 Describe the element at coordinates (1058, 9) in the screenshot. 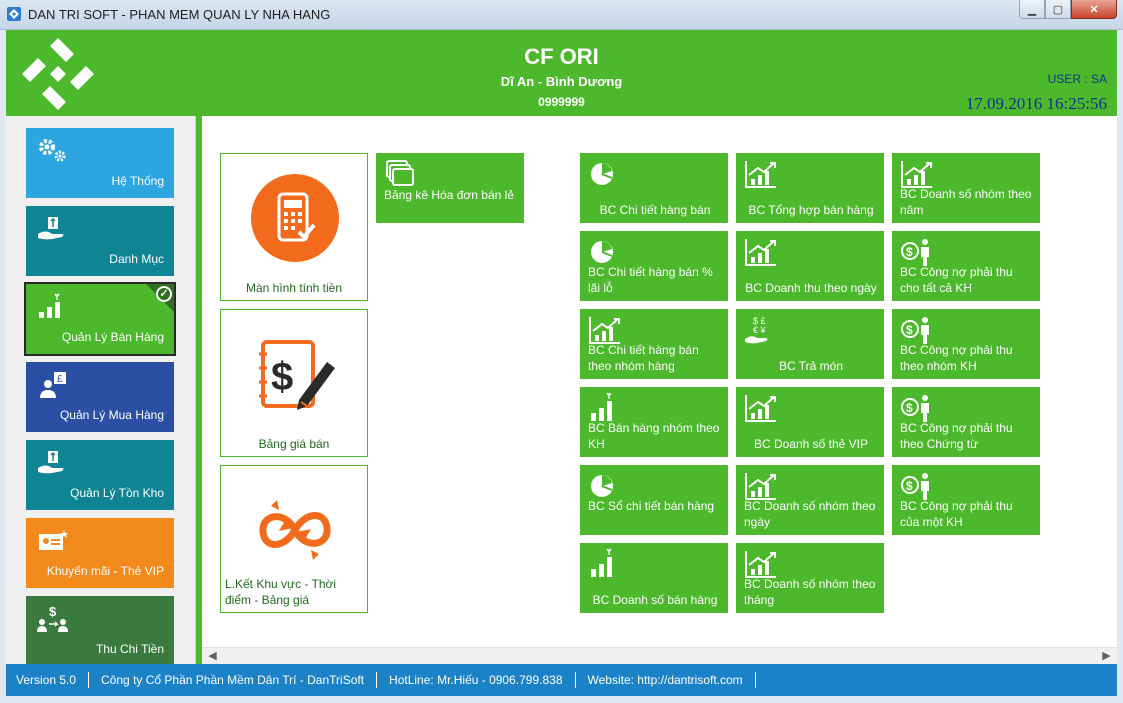

I see `maximize-button: ▢` at that location.